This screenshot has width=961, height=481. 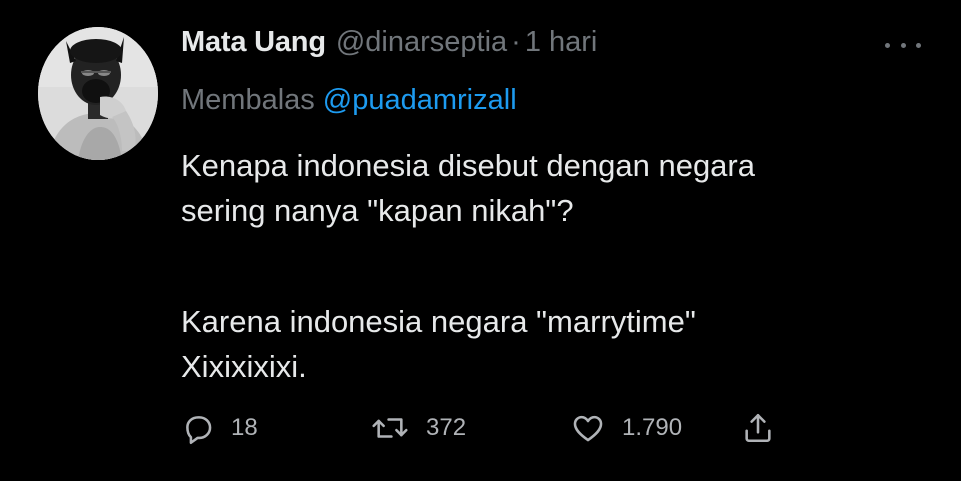 I want to click on retweet-button: 372, so click(x=418, y=428).